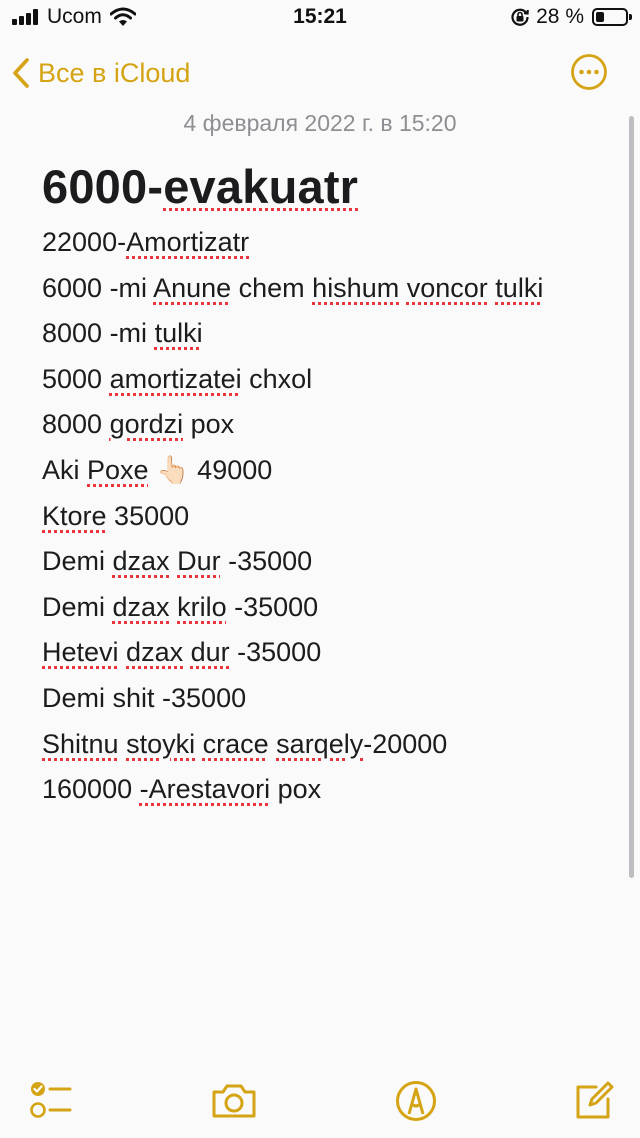  What do you see at coordinates (80, 652) in the screenshot?
I see `misspelled-word: Hetevi` at bounding box center [80, 652].